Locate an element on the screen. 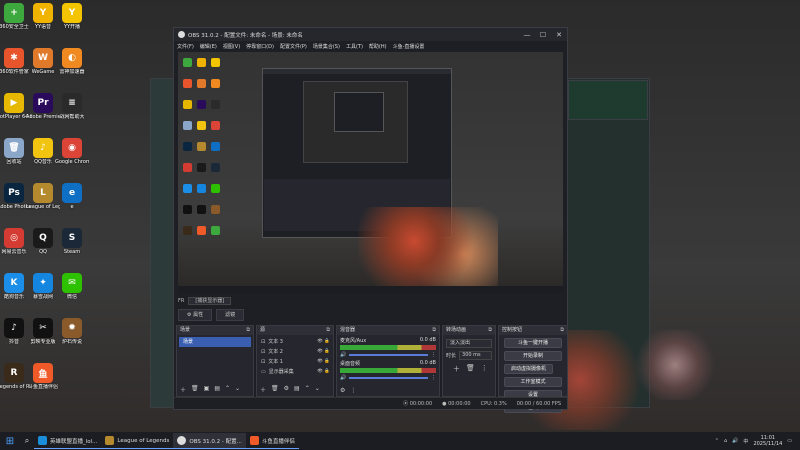 Image resolution: width=800 pixels, height=450 pixels. properties-button: ⚙ 属性 is located at coordinates (195, 315).